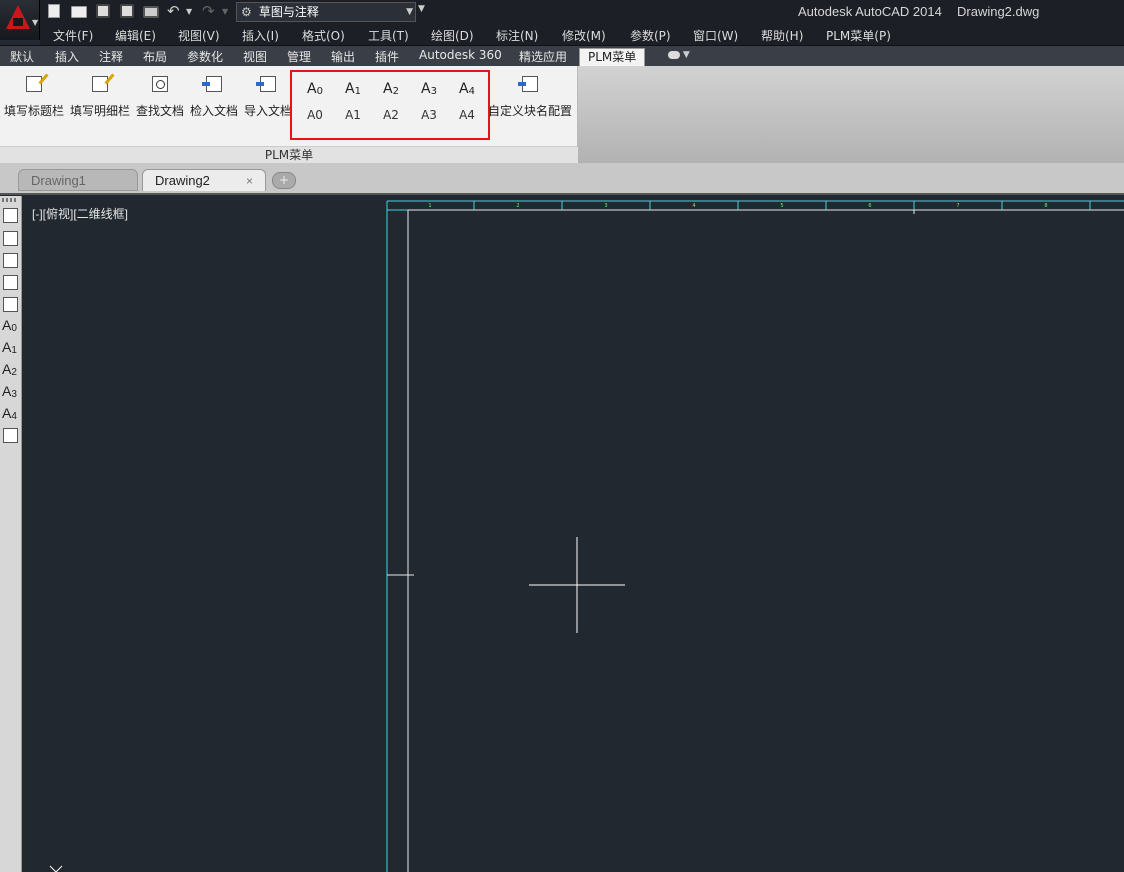  Describe the element at coordinates (517, 35) in the screenshot. I see `menu-dimension: 标注(N)` at that location.